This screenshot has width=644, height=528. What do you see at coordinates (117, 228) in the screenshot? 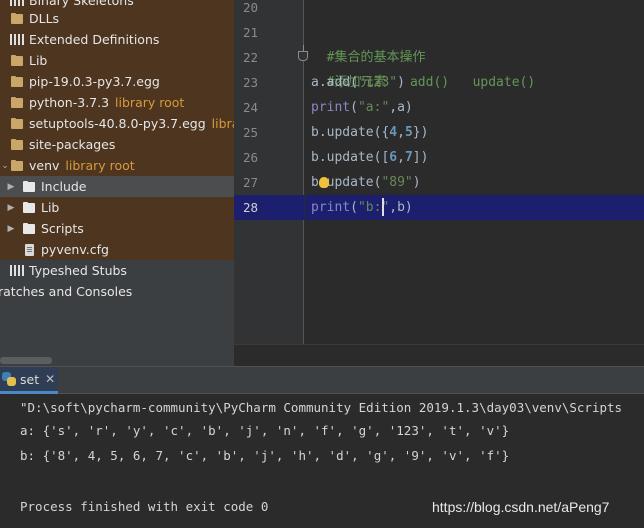
I see `tree-item-scripts: ▶ Scripts` at bounding box center [117, 228].